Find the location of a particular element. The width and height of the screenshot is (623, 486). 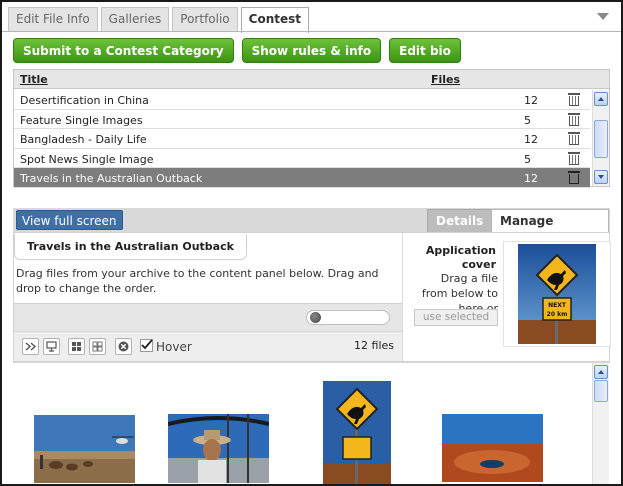

file-count: 12 files is located at coordinates (374, 345).